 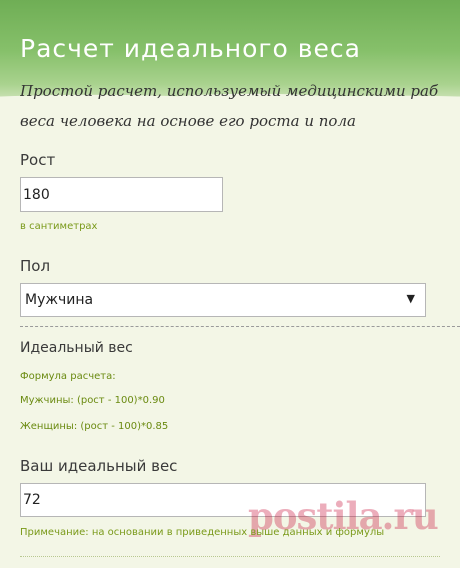 What do you see at coordinates (59, 226) in the screenshot?
I see `height-hint: в сантиметрах` at bounding box center [59, 226].